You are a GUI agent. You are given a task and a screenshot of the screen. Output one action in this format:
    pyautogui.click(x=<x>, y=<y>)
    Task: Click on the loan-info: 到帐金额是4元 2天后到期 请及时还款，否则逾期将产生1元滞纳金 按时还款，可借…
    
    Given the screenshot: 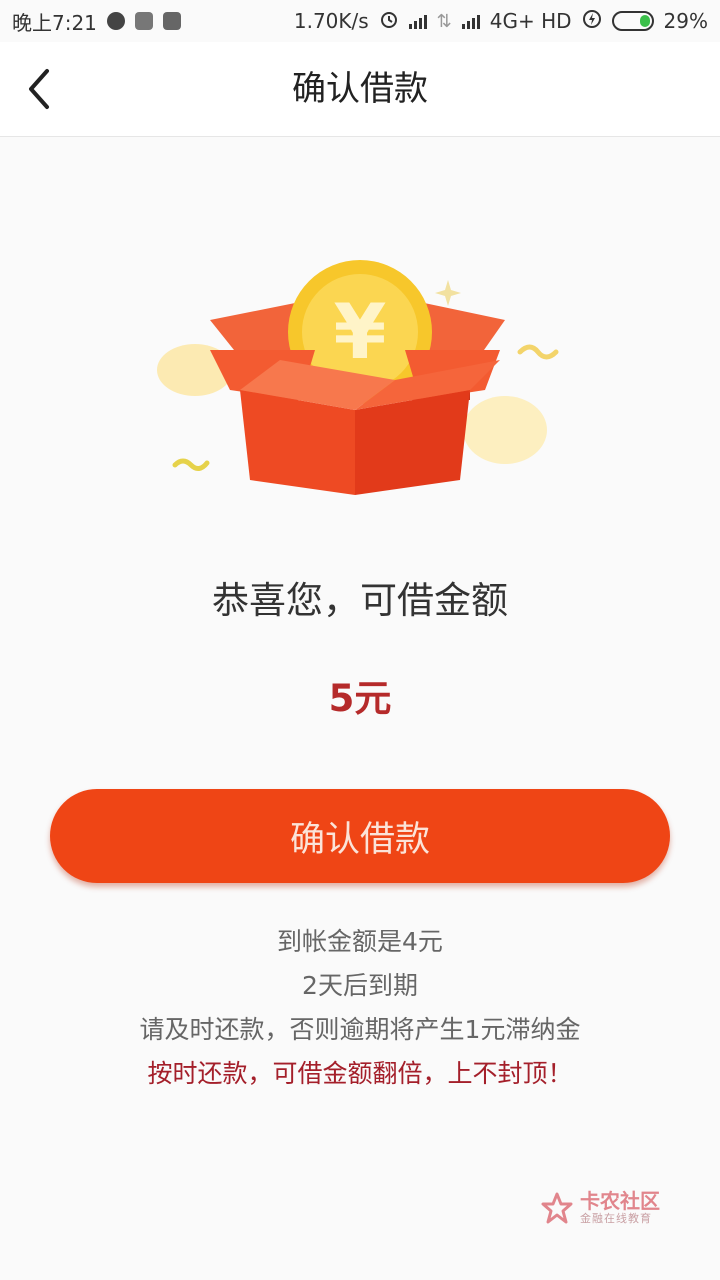 What is the action you would take?
    pyautogui.click(x=360, y=1008)
    